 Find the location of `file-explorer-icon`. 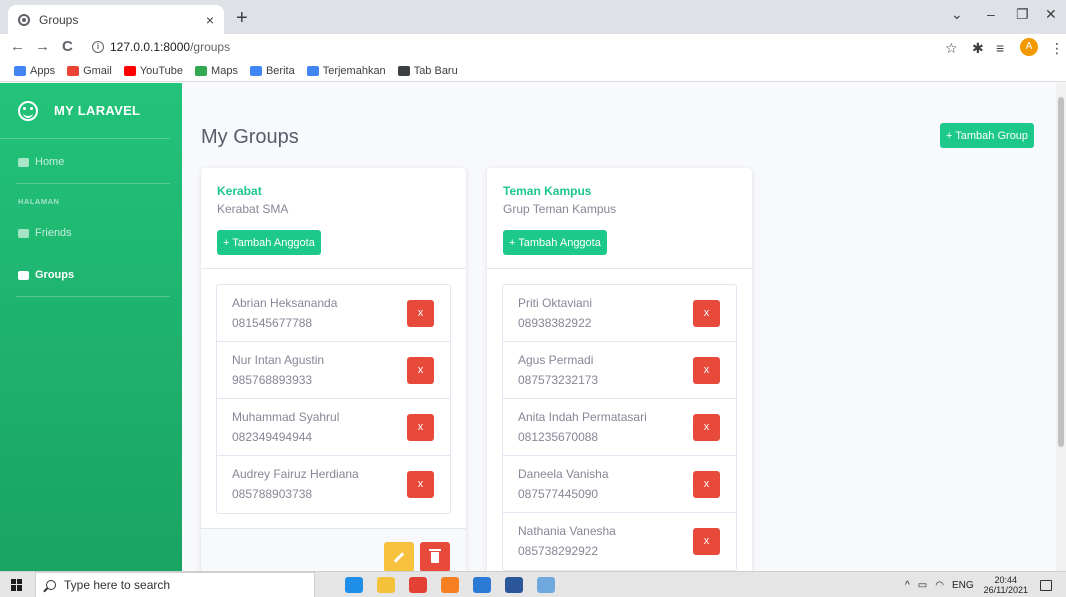

file-explorer-icon is located at coordinates (386, 584).